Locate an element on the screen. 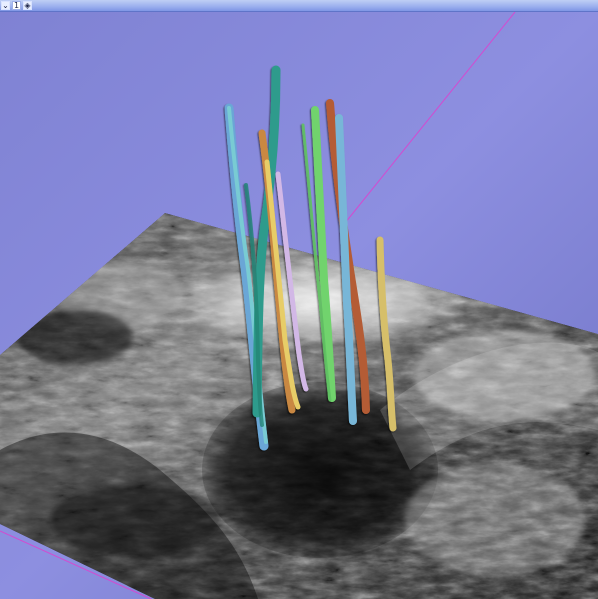 The image size is (598, 599). view-controller-bar: ⌄ 1 ◈ is located at coordinates (299, 6).